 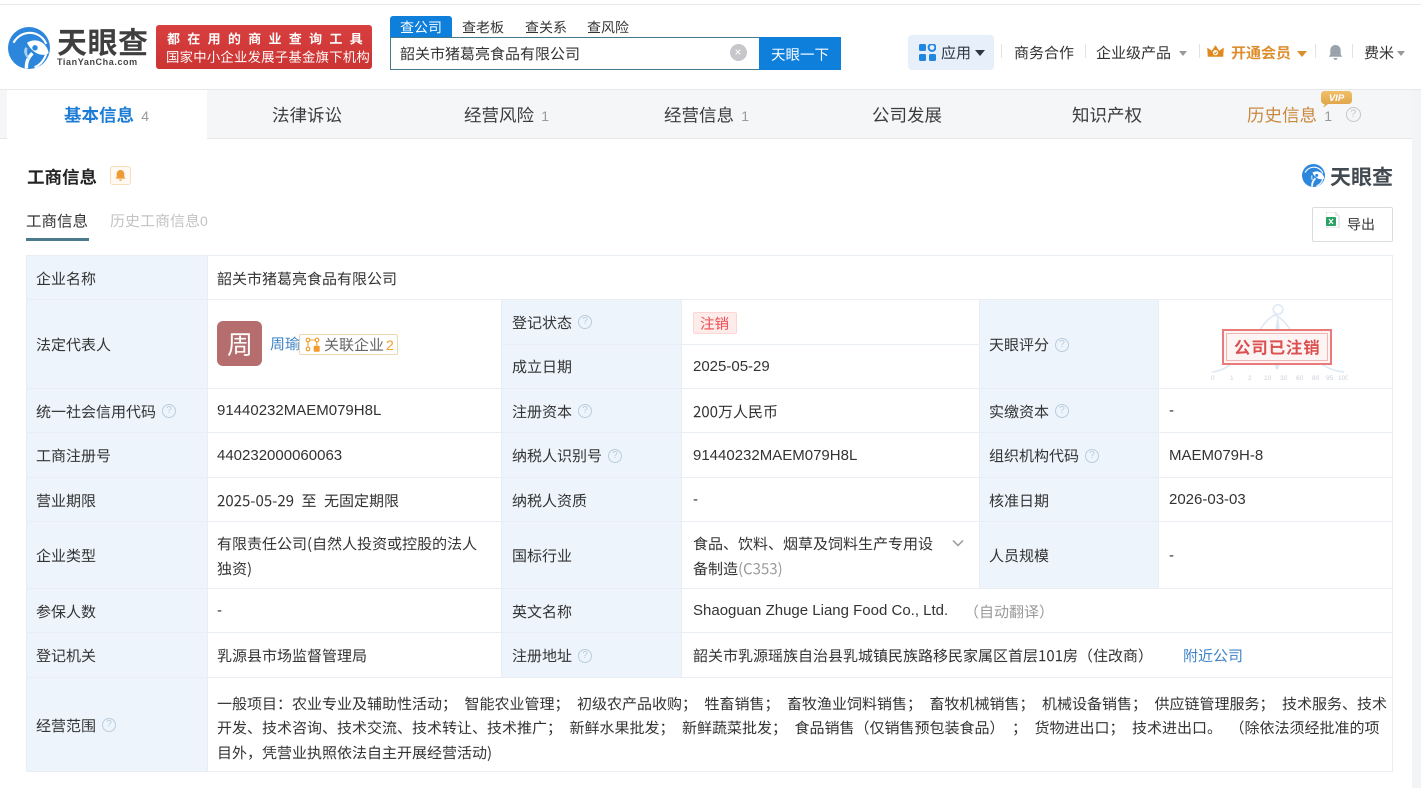 I want to click on svg-text: 60, so click(x=1300, y=378).